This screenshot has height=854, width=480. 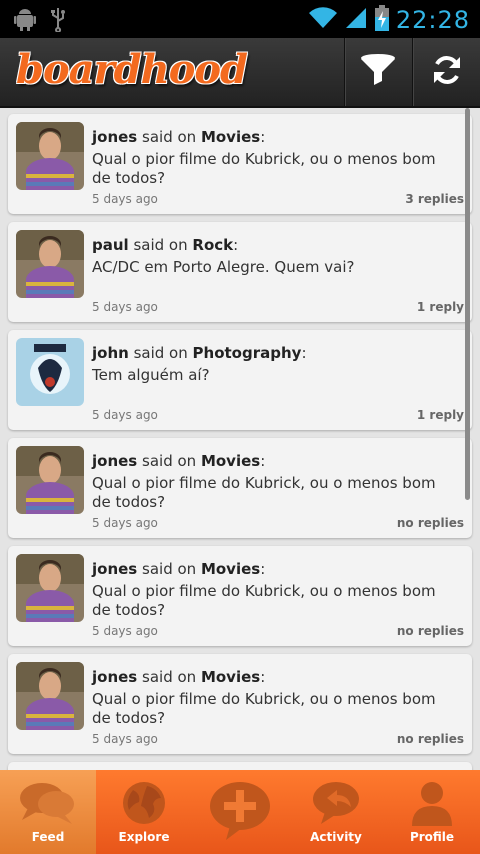 What do you see at coordinates (432, 20) in the screenshot?
I see `clock: 22:28` at bounding box center [432, 20].